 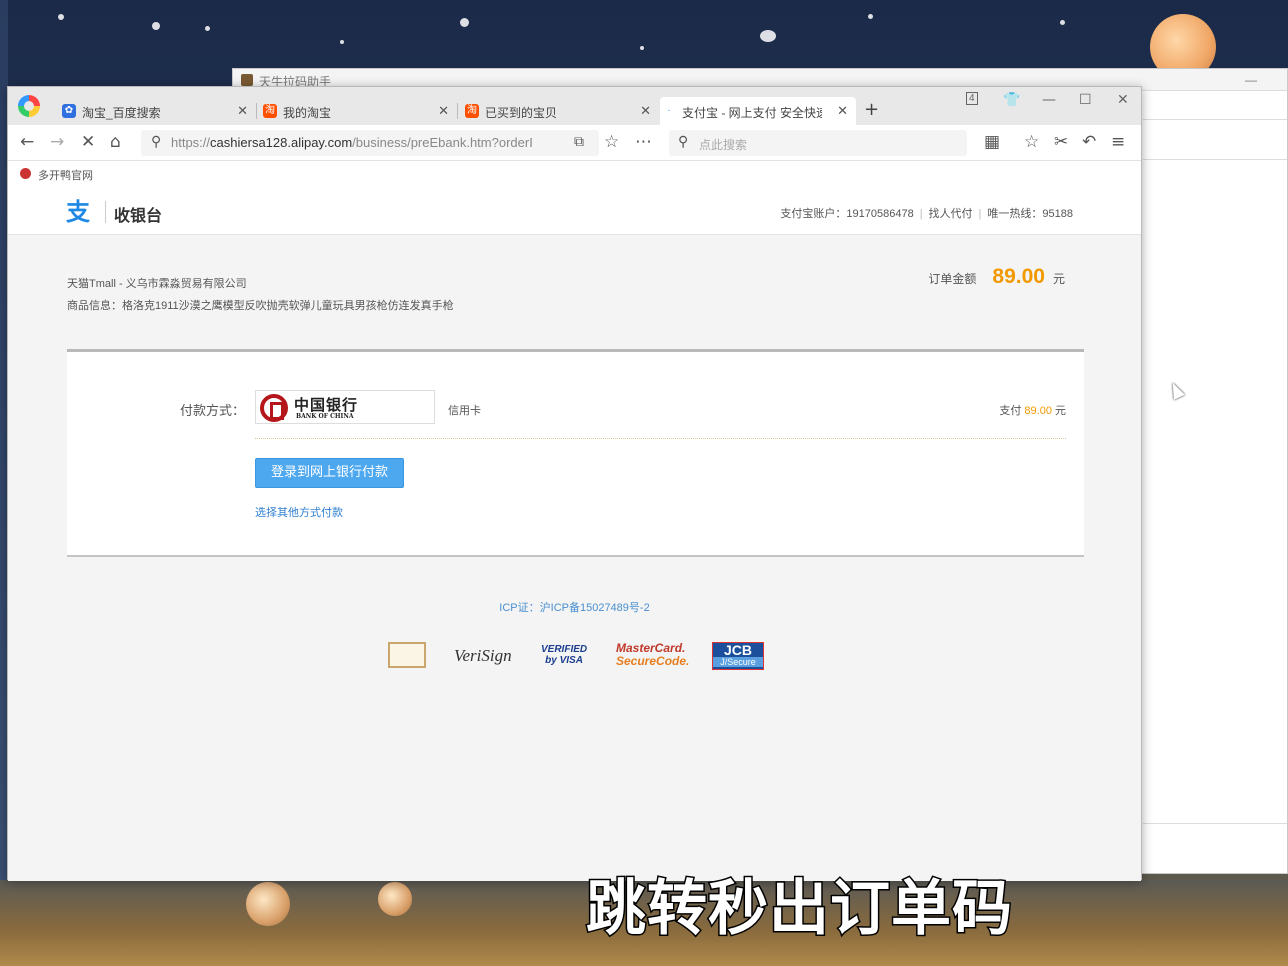 What do you see at coordinates (281, 142) in the screenshot?
I see `url-host: cashiersa128.alipay.com` at bounding box center [281, 142].